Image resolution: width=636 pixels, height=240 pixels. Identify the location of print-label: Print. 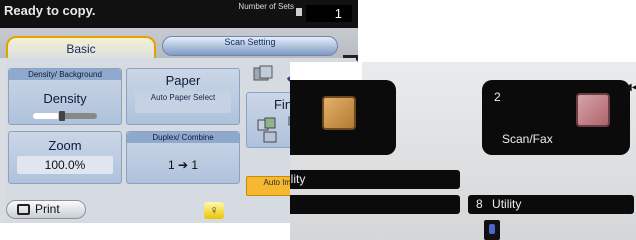
(47, 209).